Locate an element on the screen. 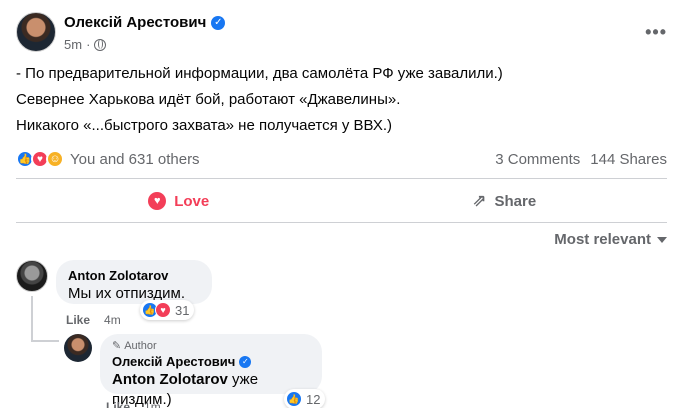 This screenshot has width=683, height=408. like-reaction-icon: 👍 is located at coordinates (294, 399).